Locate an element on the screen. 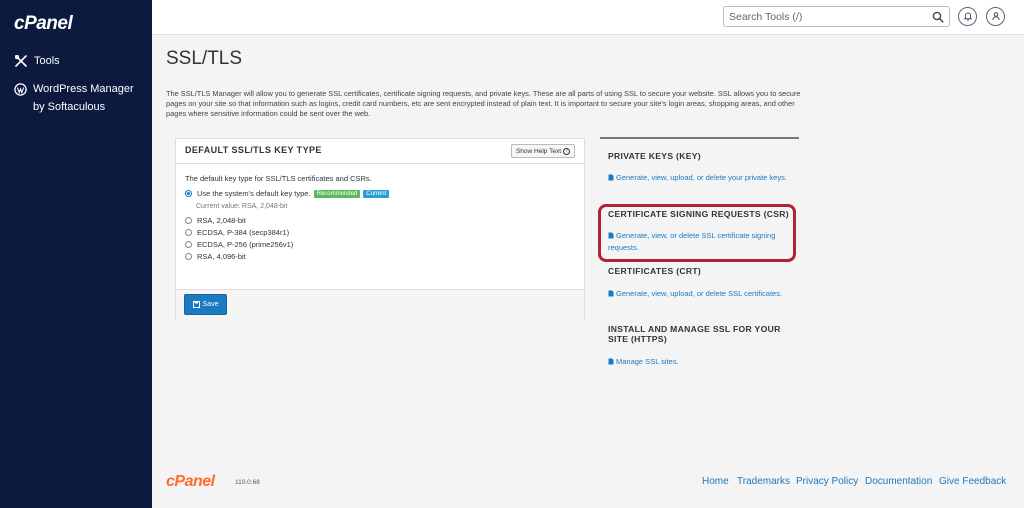 This screenshot has height=508, width=1024. footer-link-home: Home is located at coordinates (715, 481).